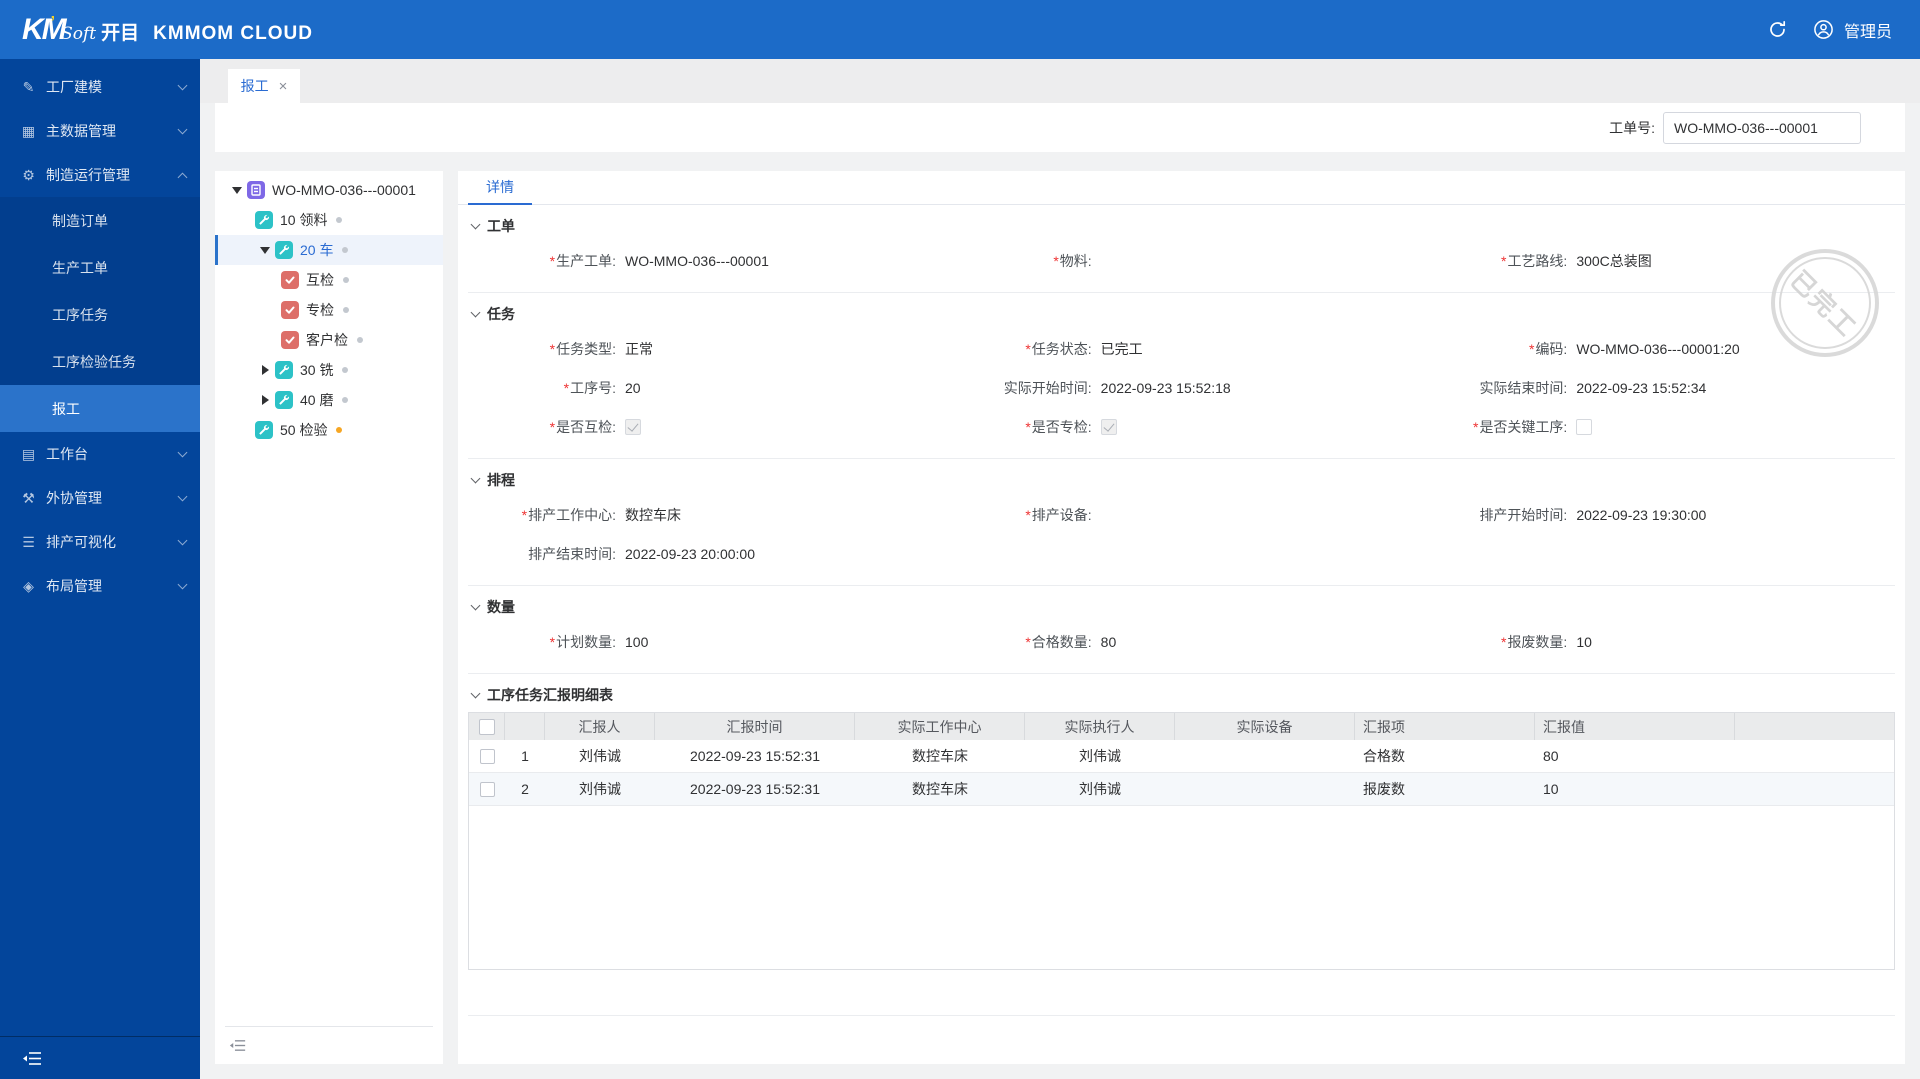 This screenshot has height=1079, width=1920. What do you see at coordinates (501, 607) in the screenshot?
I see `section-title: 数量` at bounding box center [501, 607].